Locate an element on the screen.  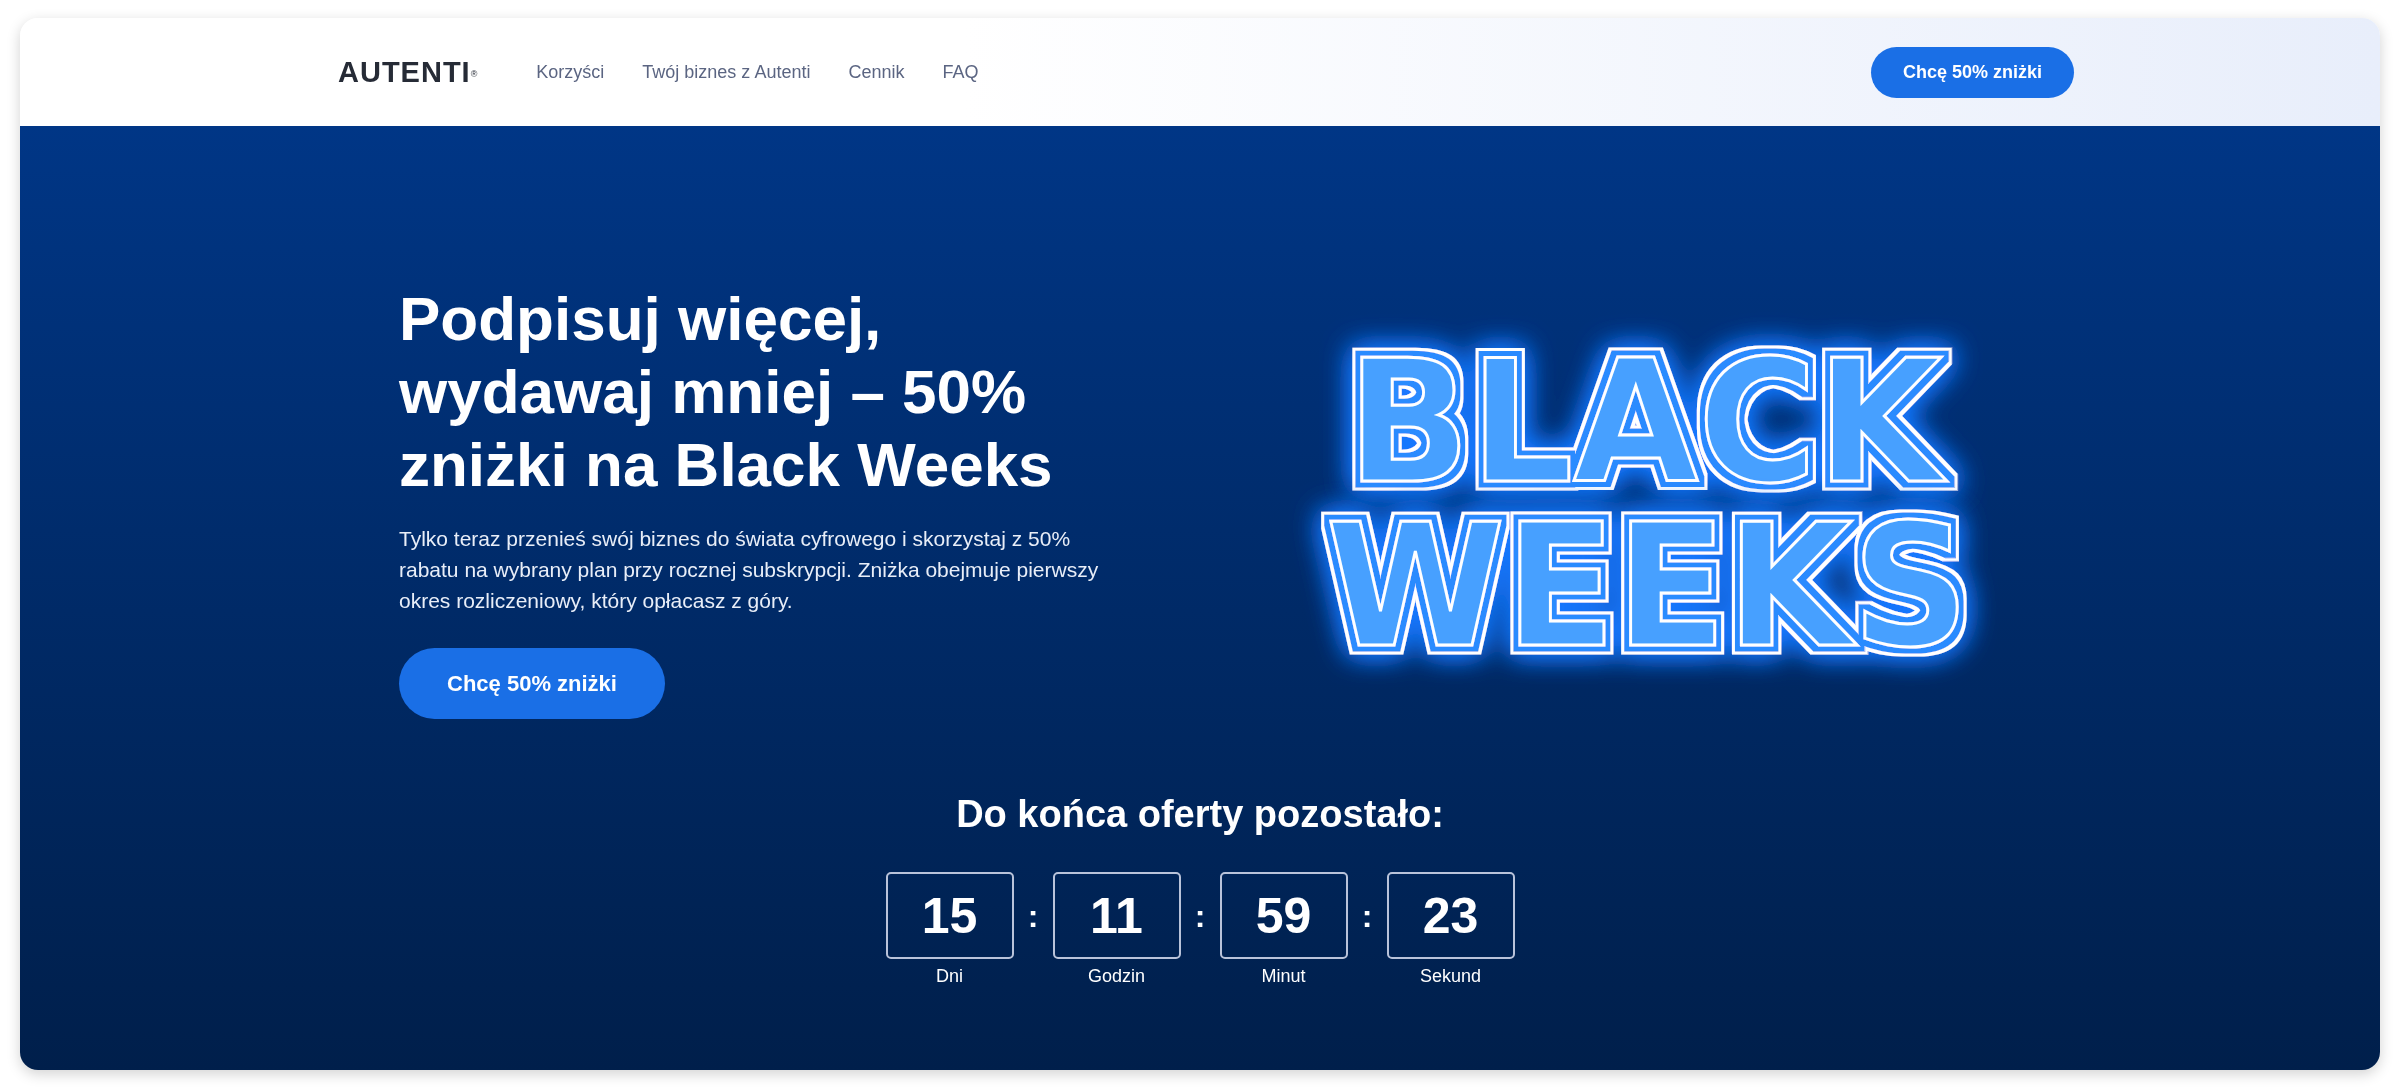
countdown-value: 23 is located at coordinates (1450, 915).